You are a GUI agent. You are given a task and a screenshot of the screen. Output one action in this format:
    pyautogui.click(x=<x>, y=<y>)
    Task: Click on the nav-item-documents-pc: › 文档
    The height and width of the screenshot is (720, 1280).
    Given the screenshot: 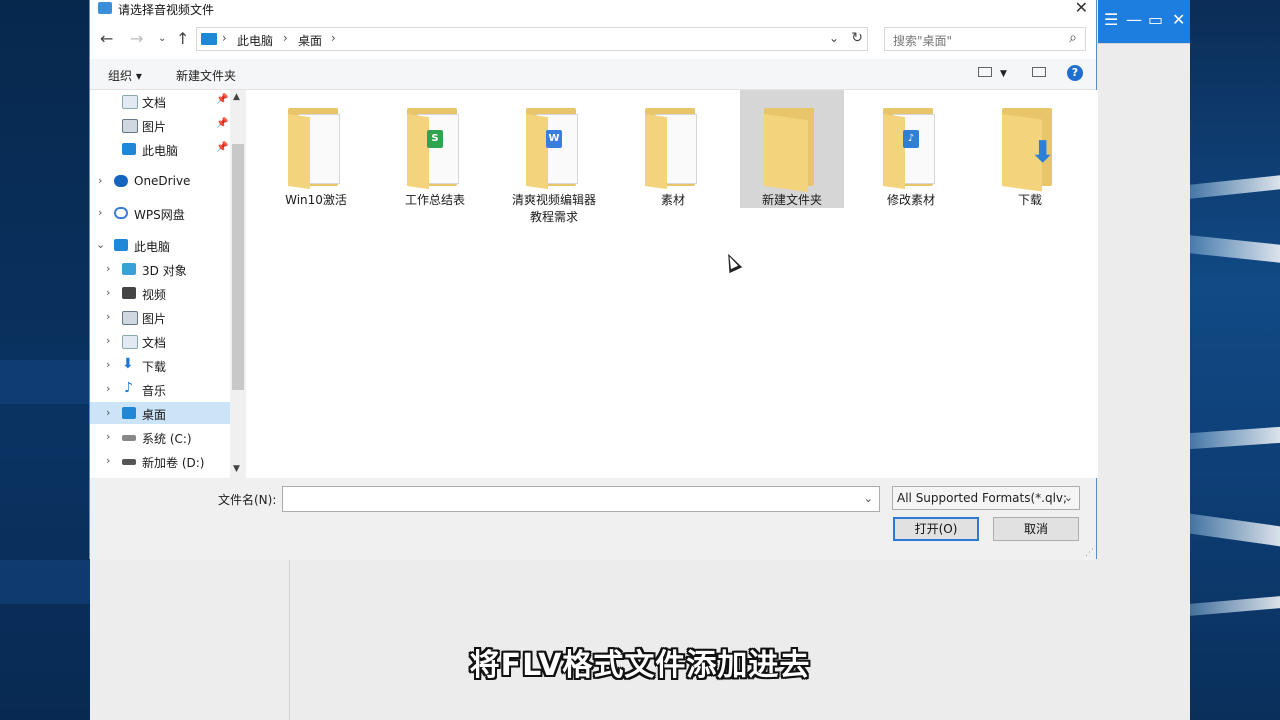 What is the action you would take?
    pyautogui.click(x=160, y=341)
    